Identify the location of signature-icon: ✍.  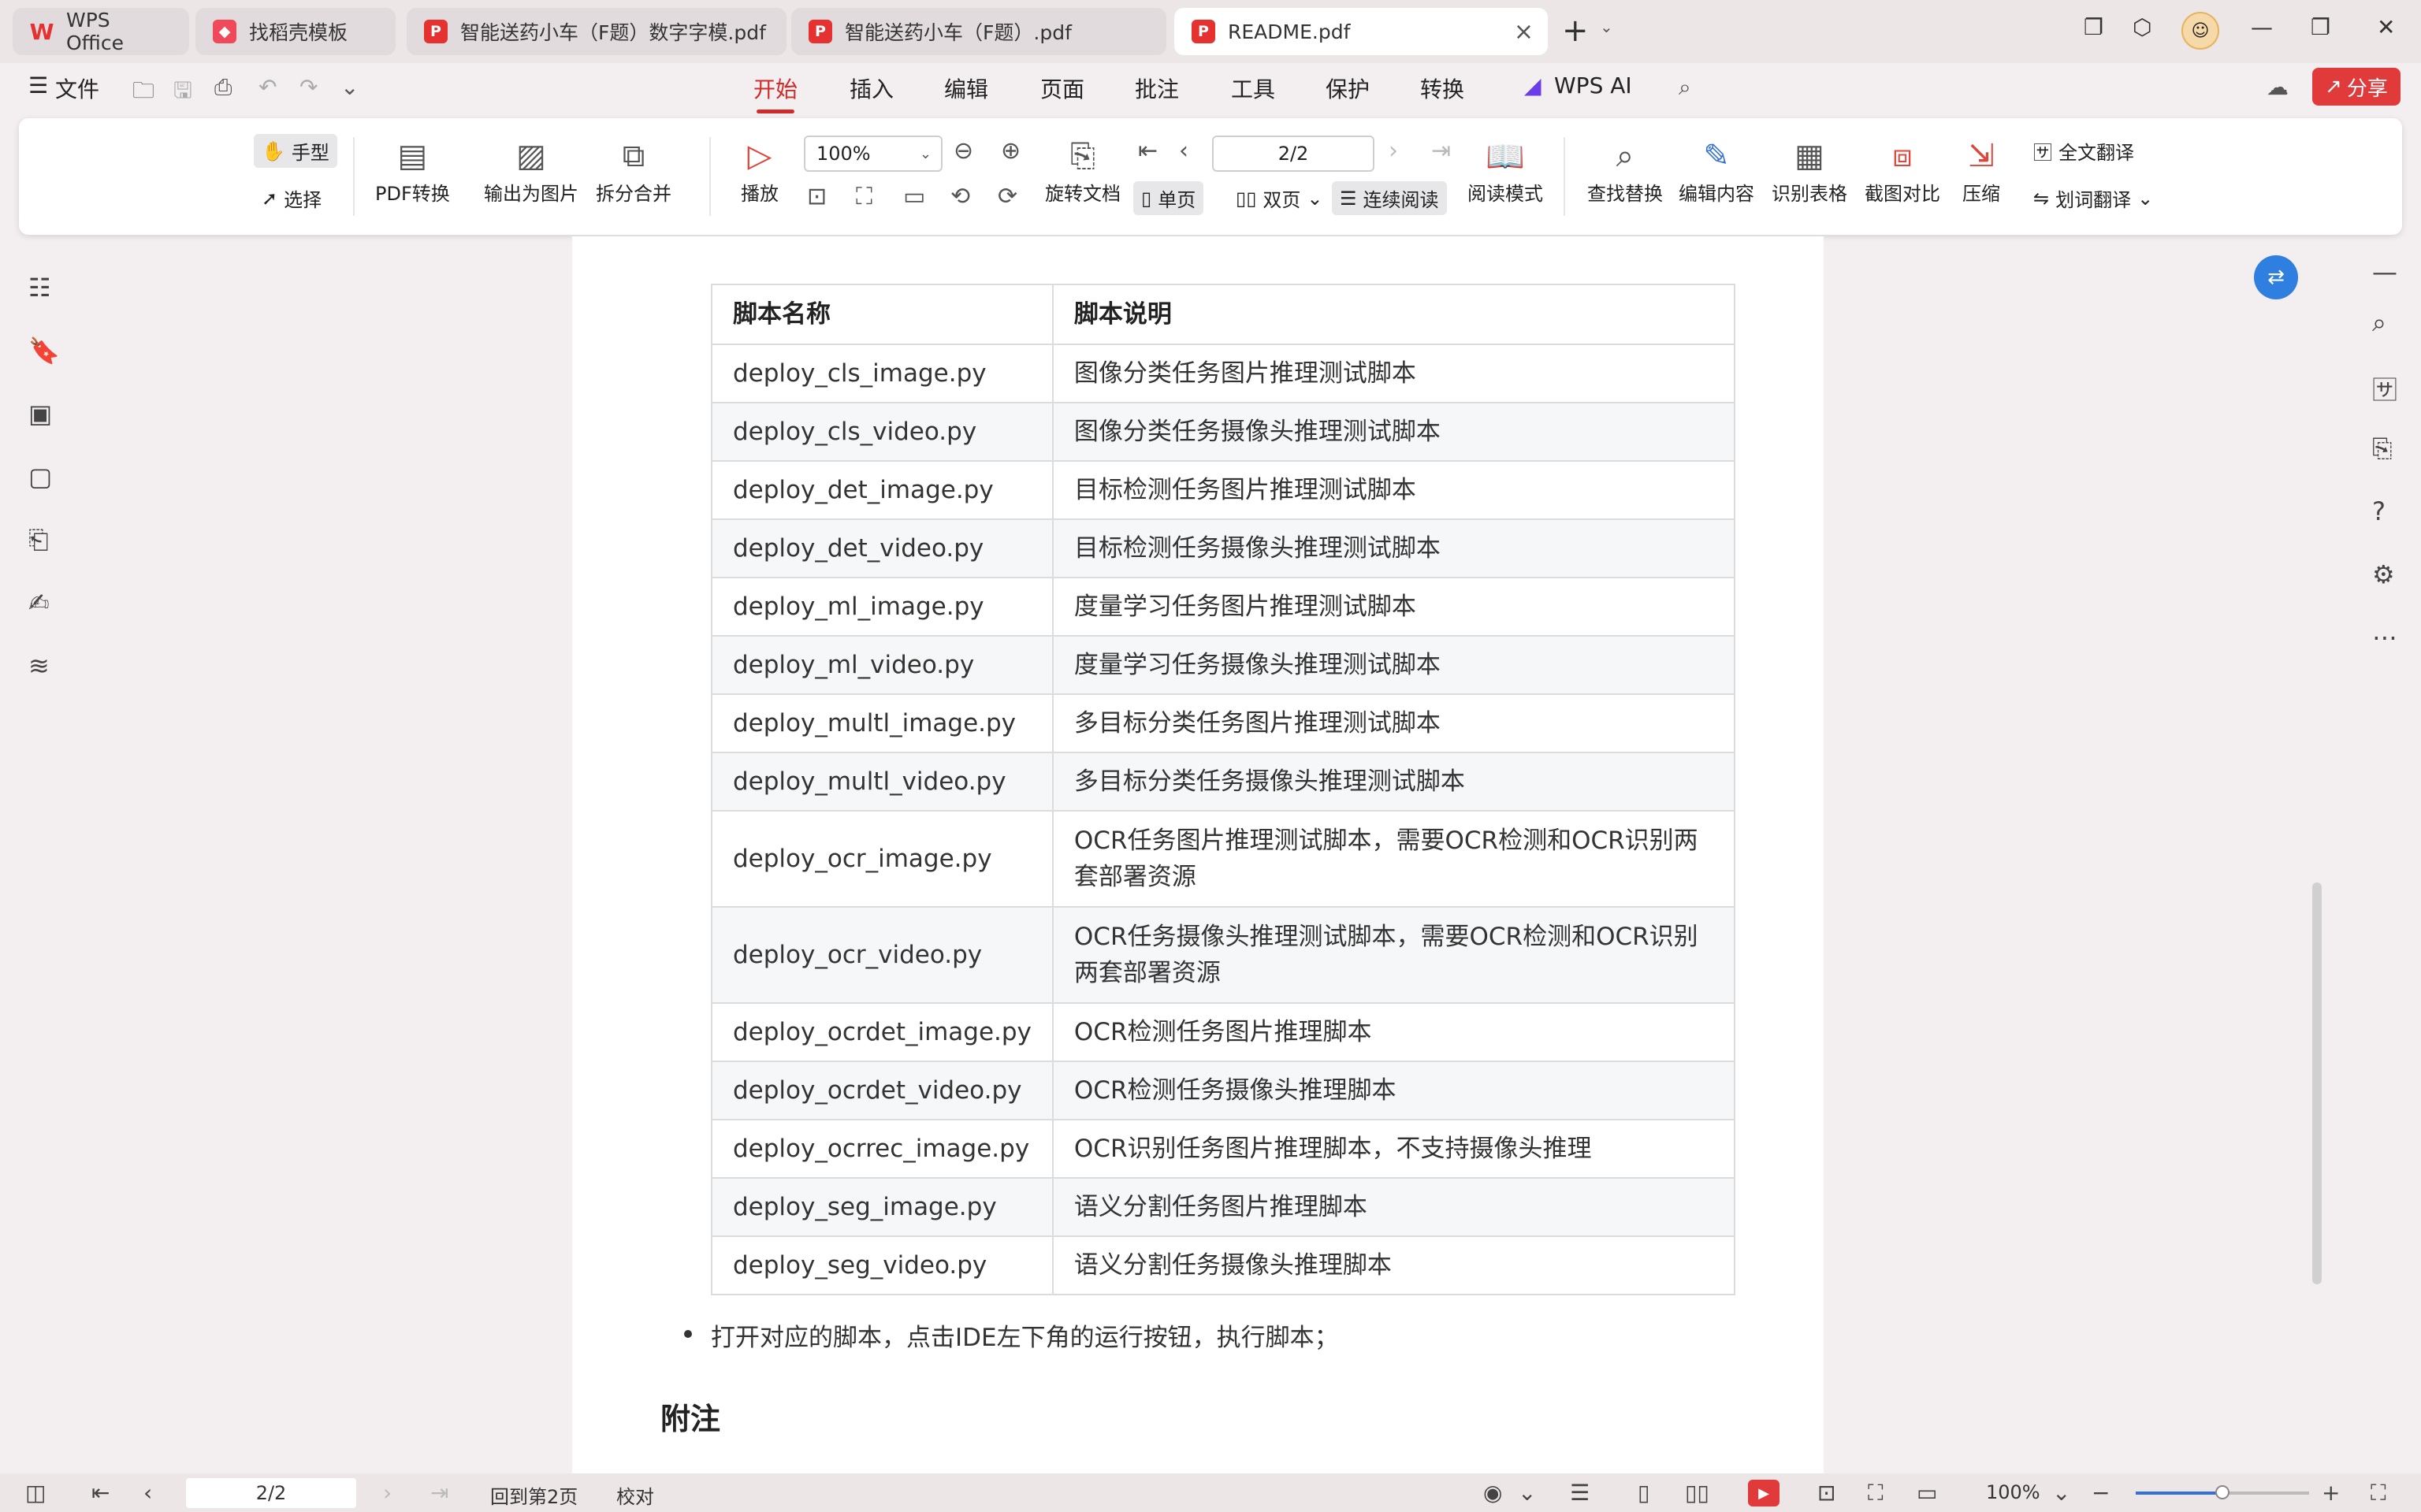
(39, 603).